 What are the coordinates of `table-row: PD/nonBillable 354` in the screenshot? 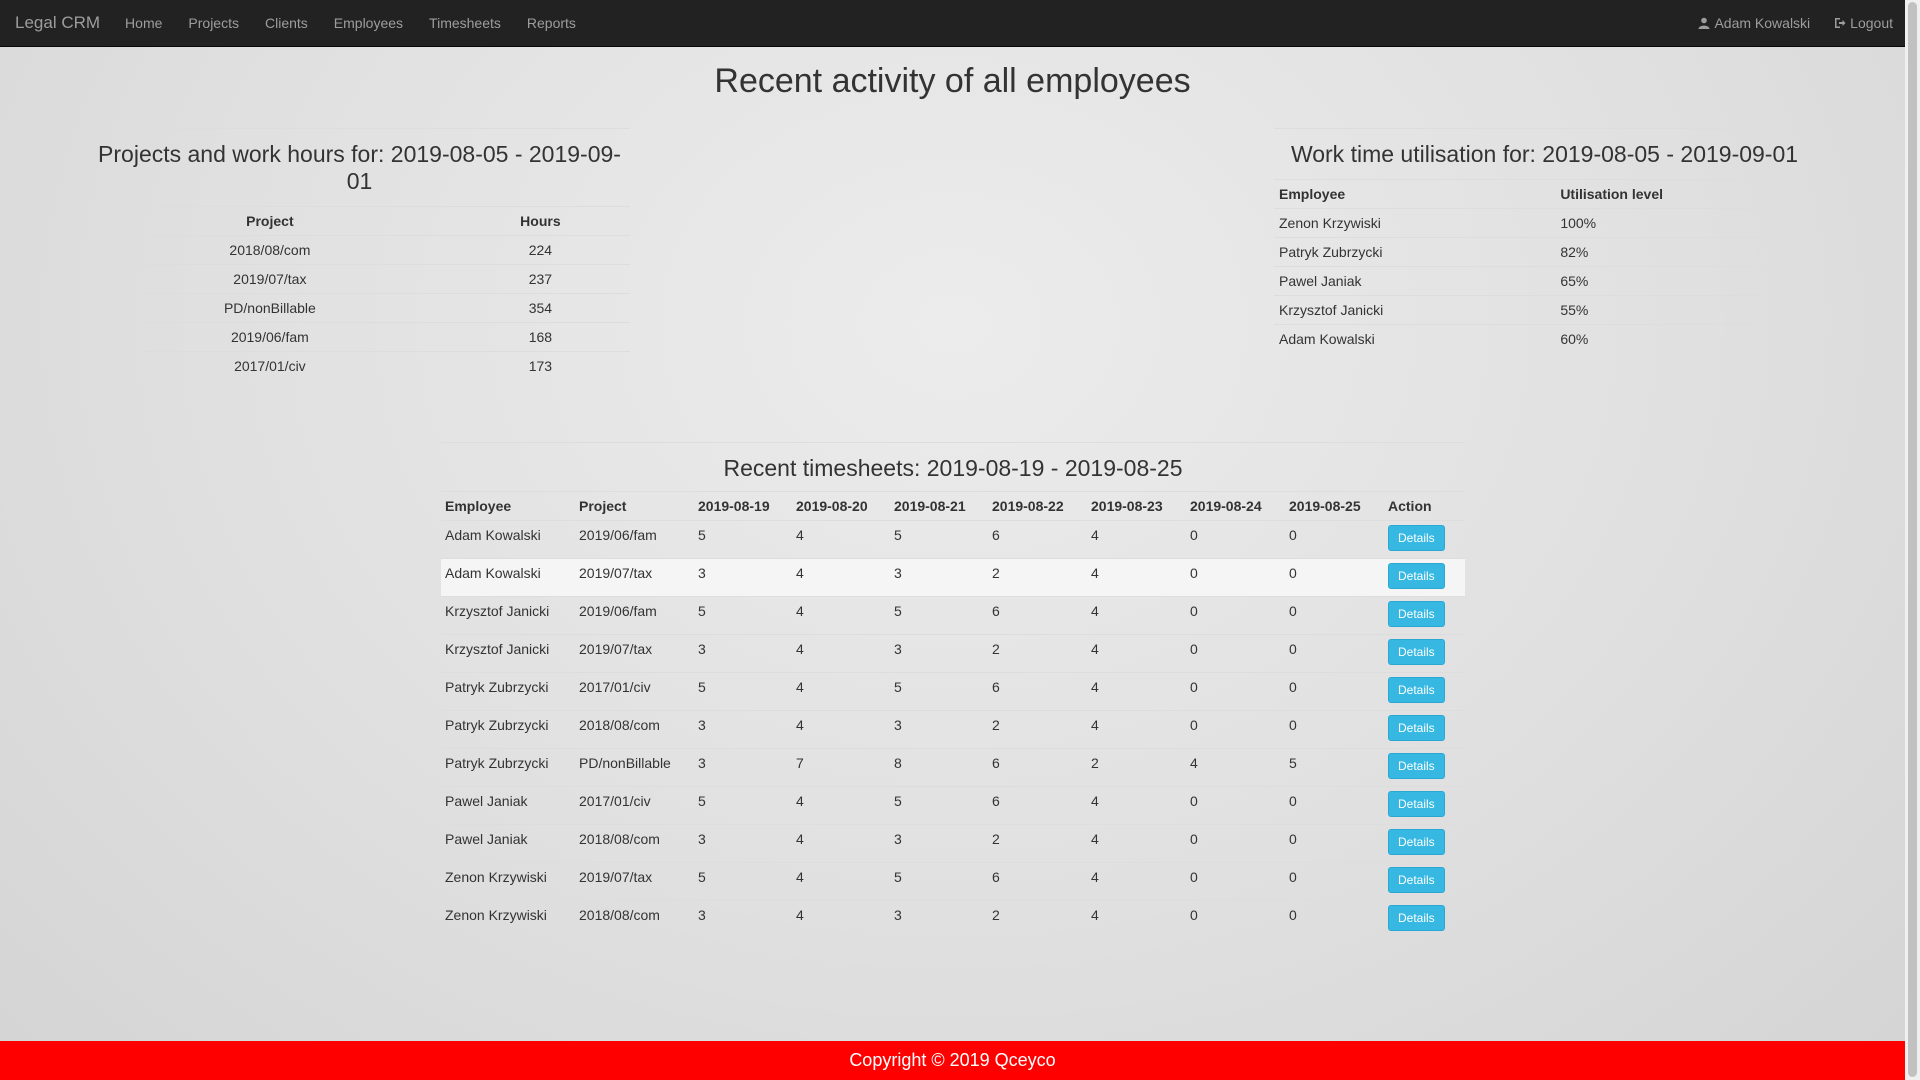 It's located at (359, 308).